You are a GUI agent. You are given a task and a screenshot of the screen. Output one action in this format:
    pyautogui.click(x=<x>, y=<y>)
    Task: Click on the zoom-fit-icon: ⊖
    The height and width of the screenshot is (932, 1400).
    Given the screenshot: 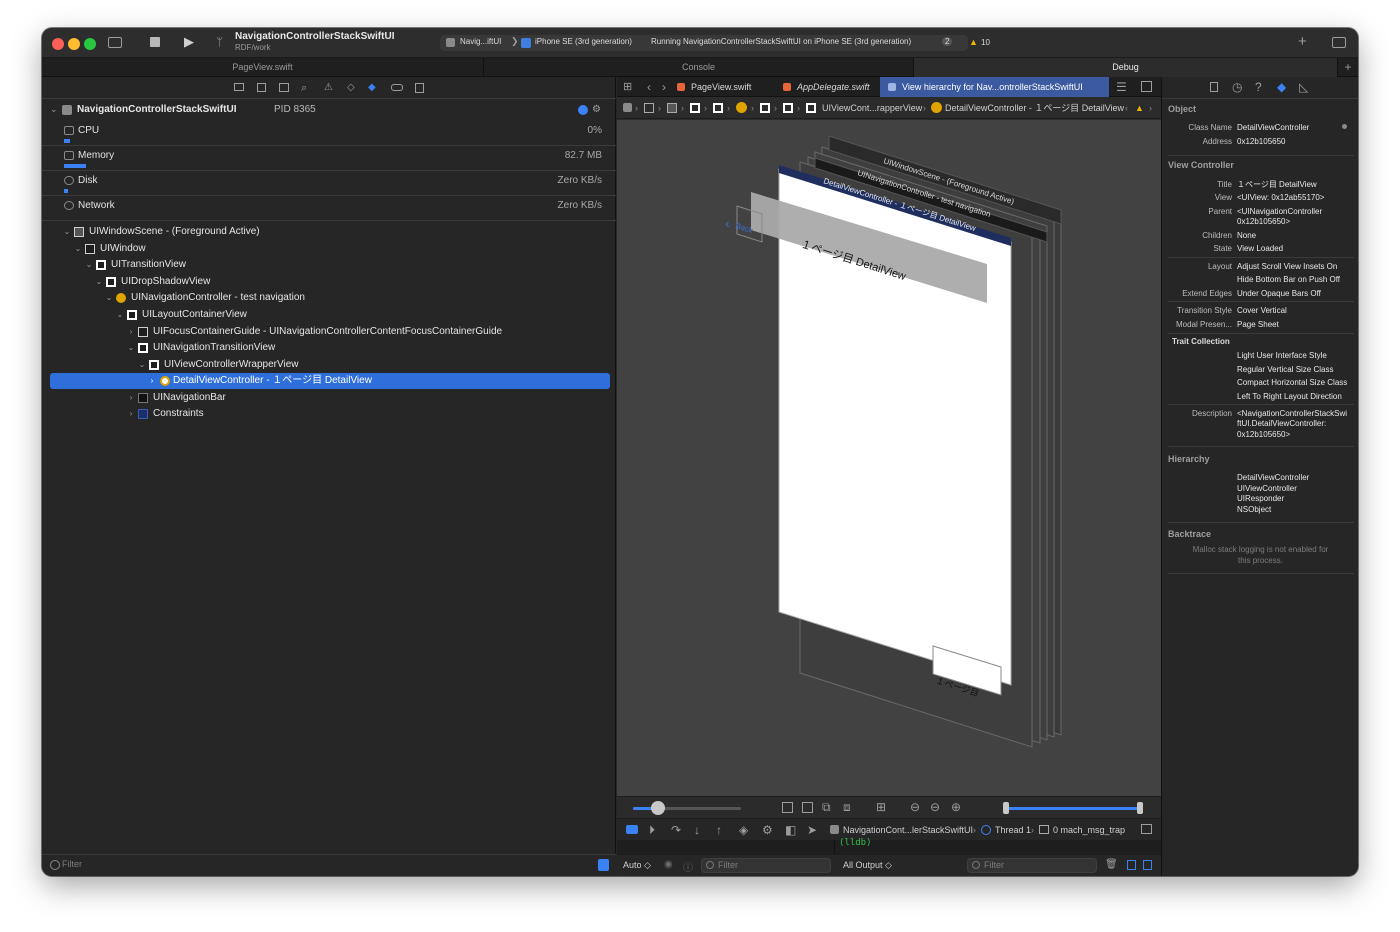 What is the action you would take?
    pyautogui.click(x=915, y=807)
    